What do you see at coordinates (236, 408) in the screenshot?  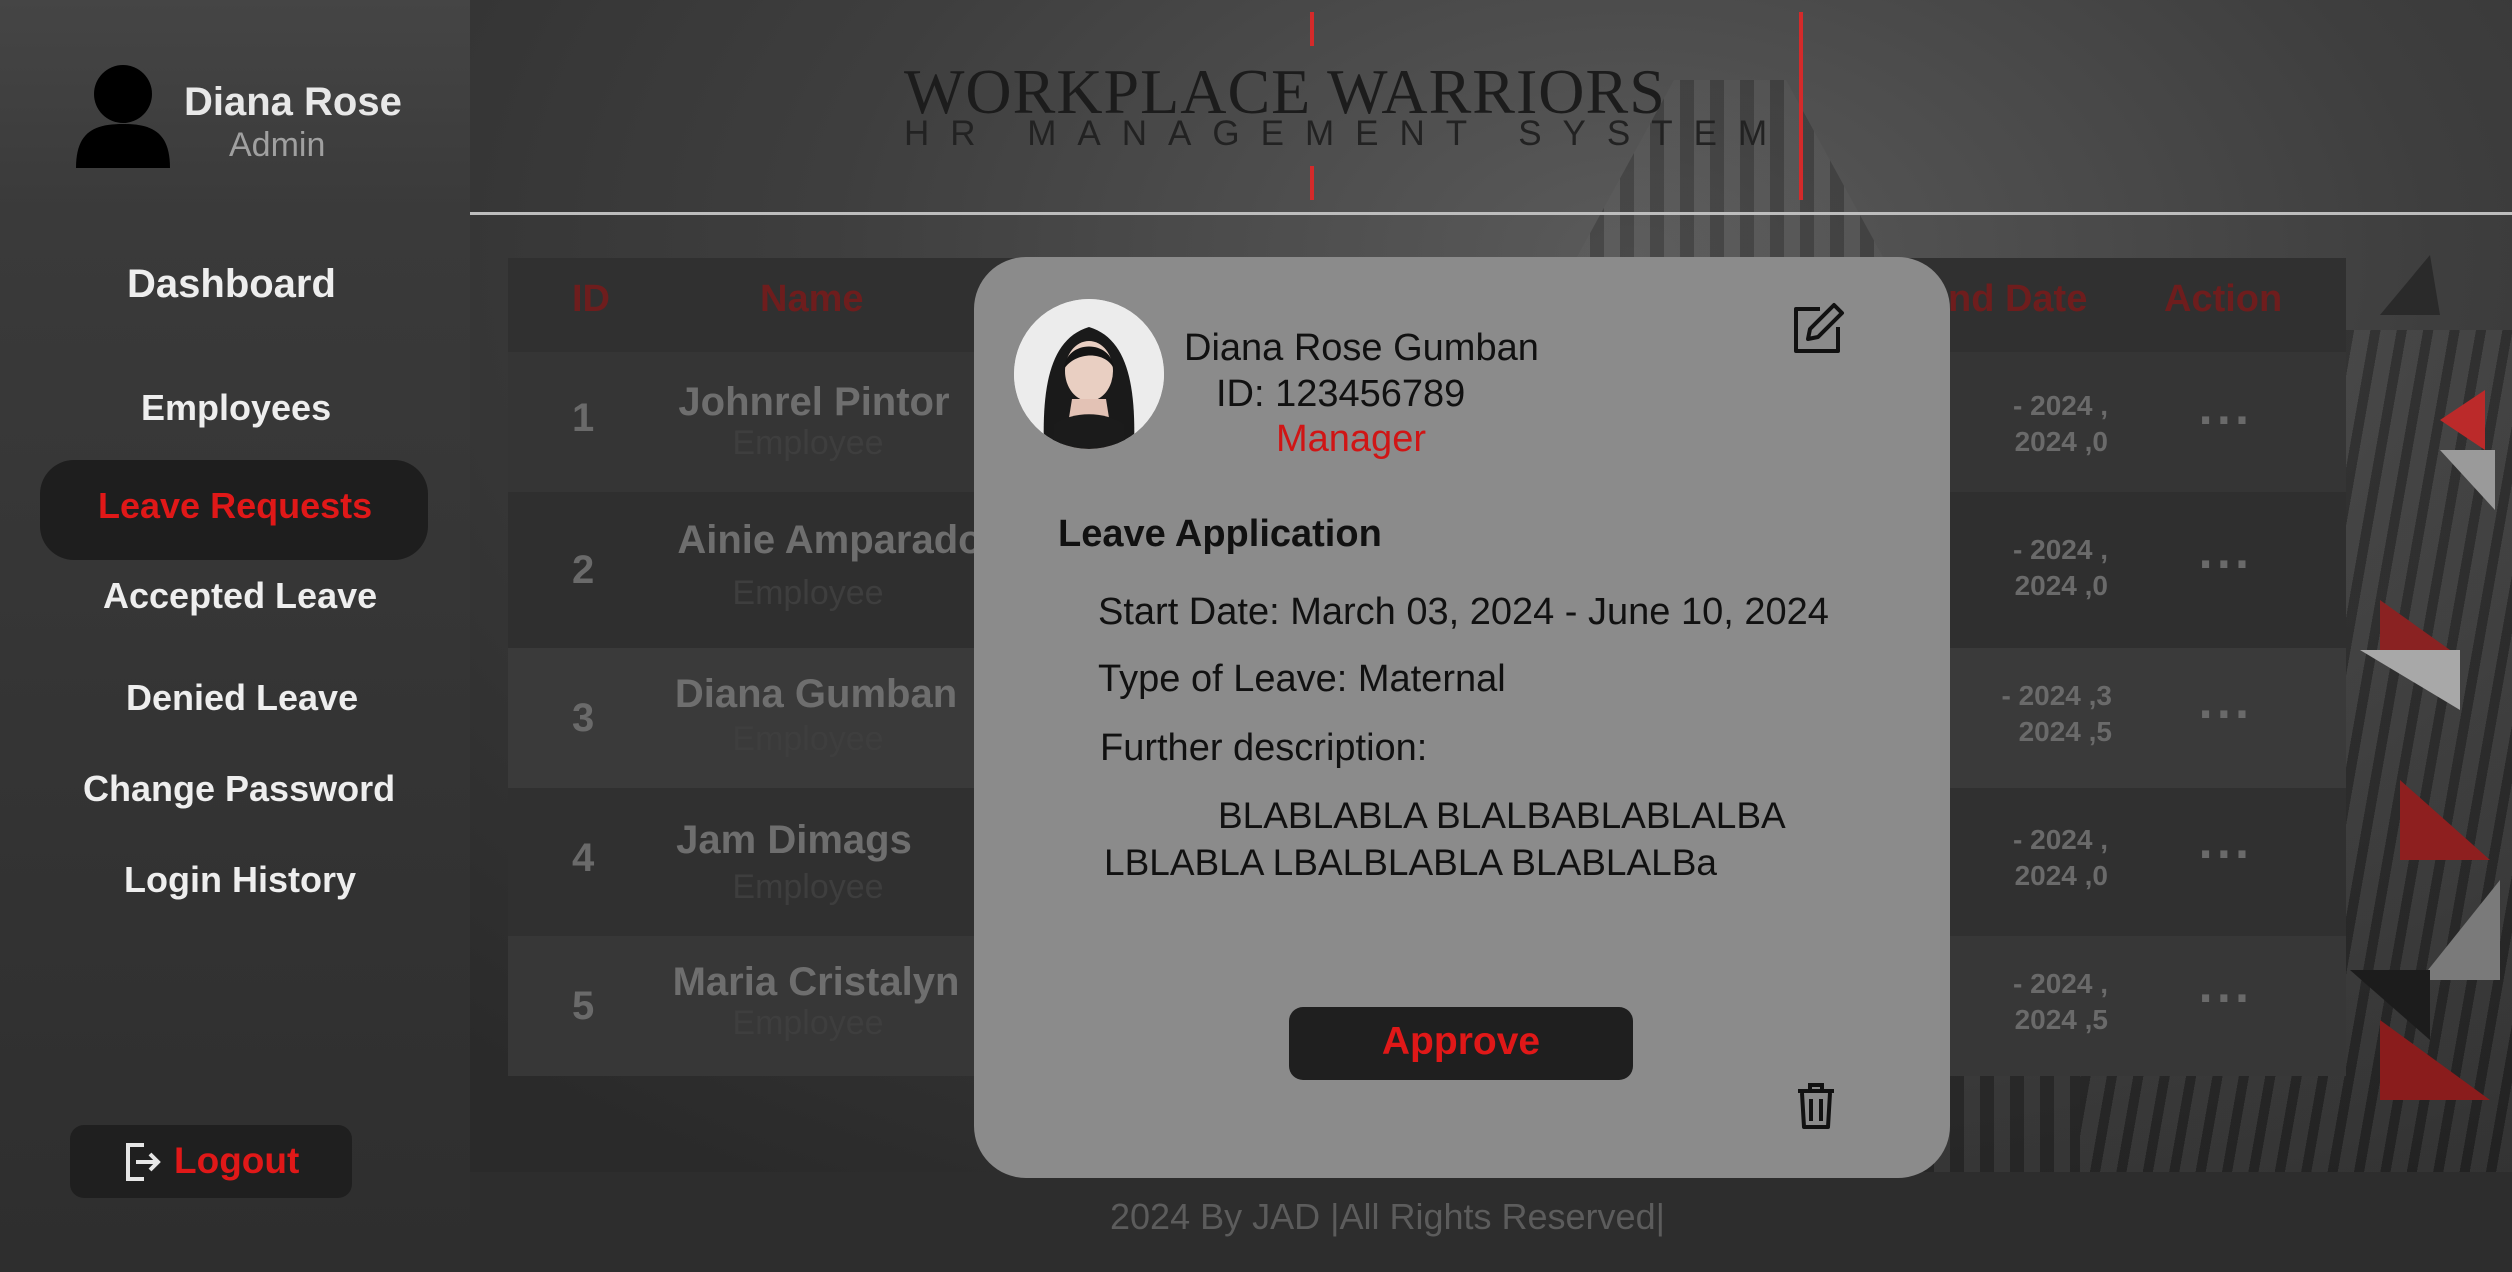 I see `sidebar-item-employees: Employees` at bounding box center [236, 408].